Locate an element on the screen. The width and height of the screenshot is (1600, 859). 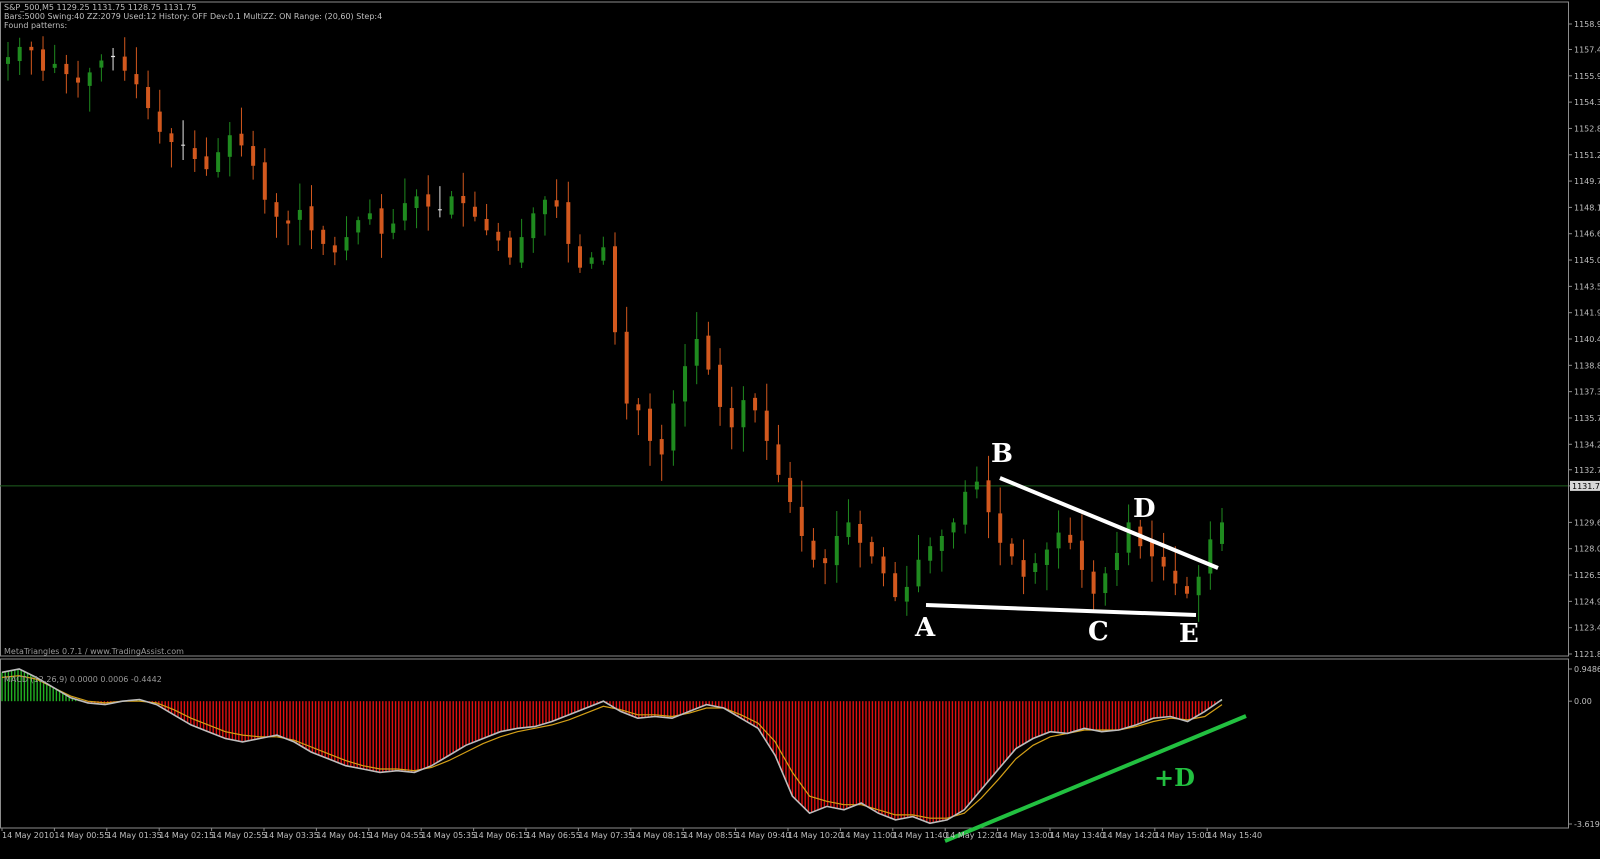
price-axis-label: 1141.95 is located at coordinates (1587, 313).